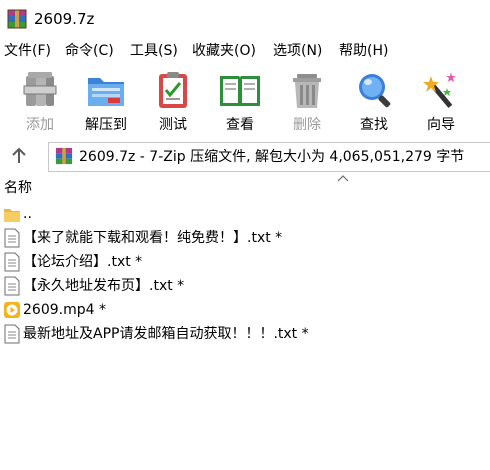 This screenshot has width=490, height=470. Describe the element at coordinates (27, 51) in the screenshot. I see `menu-file: 文件(F)` at that location.